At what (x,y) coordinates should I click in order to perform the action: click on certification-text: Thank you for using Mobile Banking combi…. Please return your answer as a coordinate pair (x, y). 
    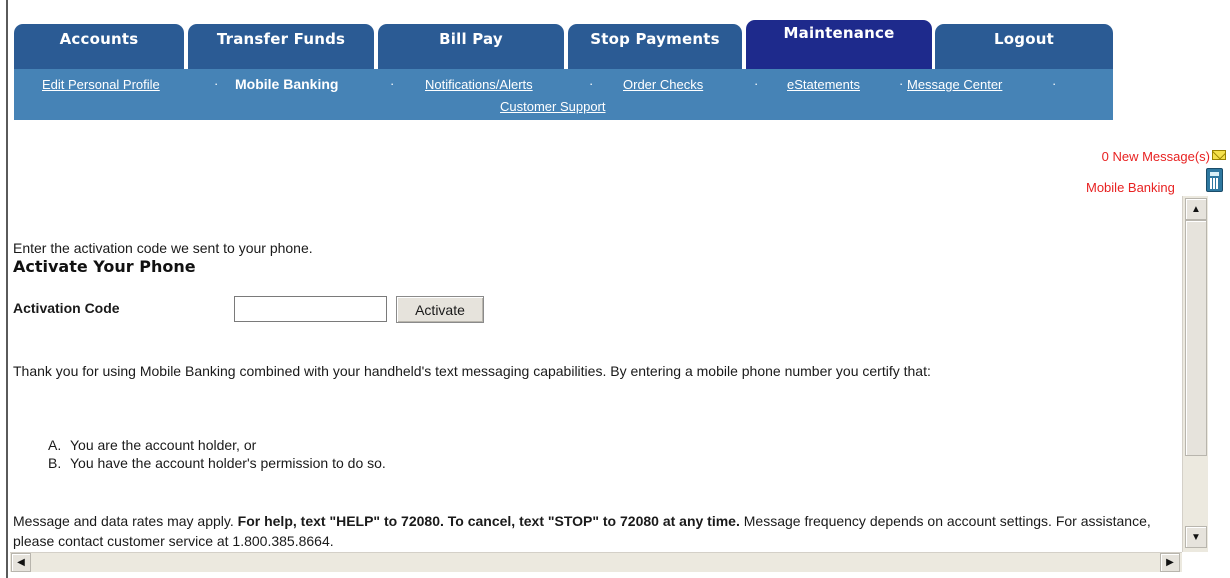
    Looking at the image, I should click on (472, 371).